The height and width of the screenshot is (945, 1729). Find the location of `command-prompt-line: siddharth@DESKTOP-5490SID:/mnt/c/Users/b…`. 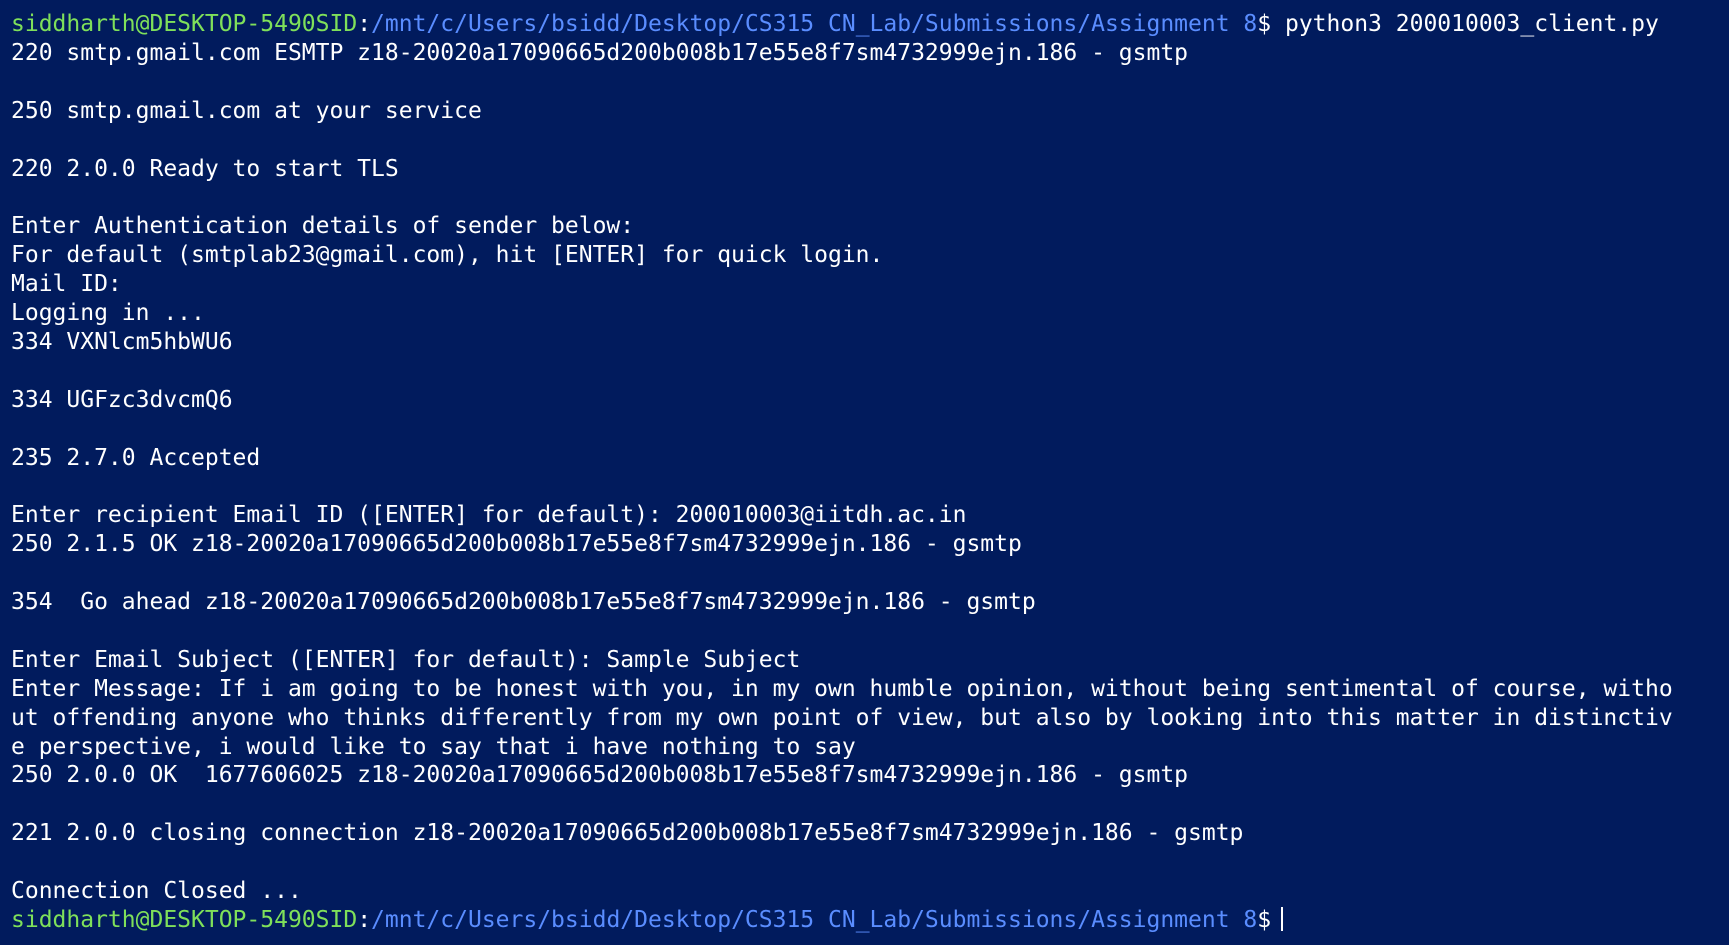

command-prompt-line: siddharth@DESKTOP-5490SID:/mnt/c/Users/b… is located at coordinates (870, 24).